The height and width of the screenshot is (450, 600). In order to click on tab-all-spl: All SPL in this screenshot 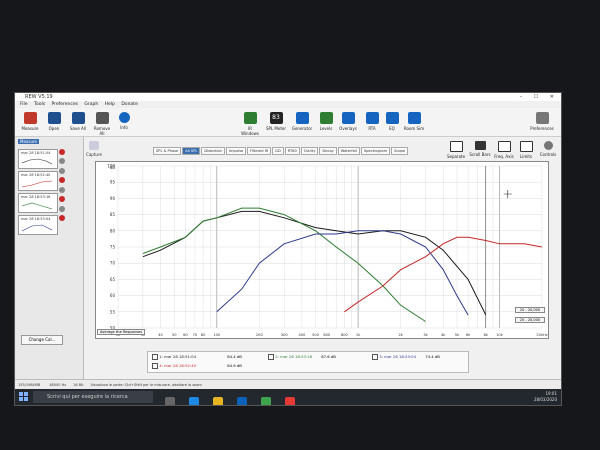, I will do `click(191, 151)`.